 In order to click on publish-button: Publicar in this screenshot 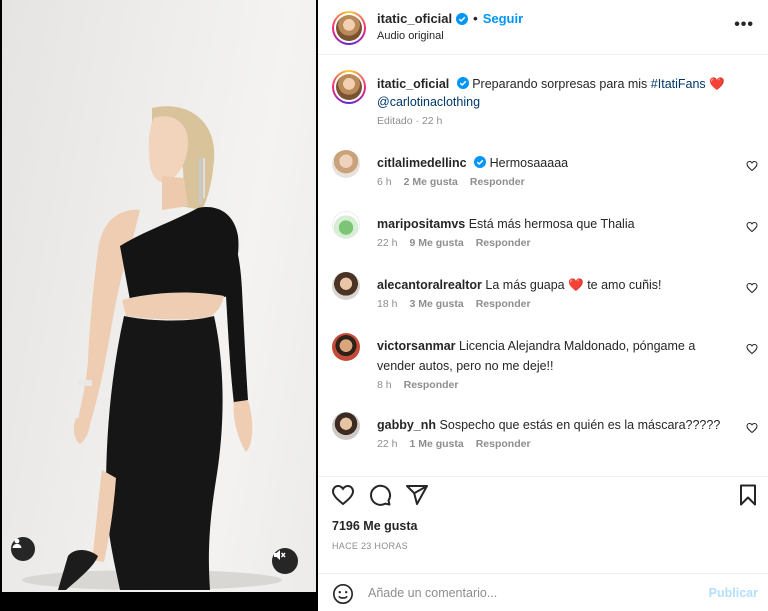, I will do `click(733, 593)`.